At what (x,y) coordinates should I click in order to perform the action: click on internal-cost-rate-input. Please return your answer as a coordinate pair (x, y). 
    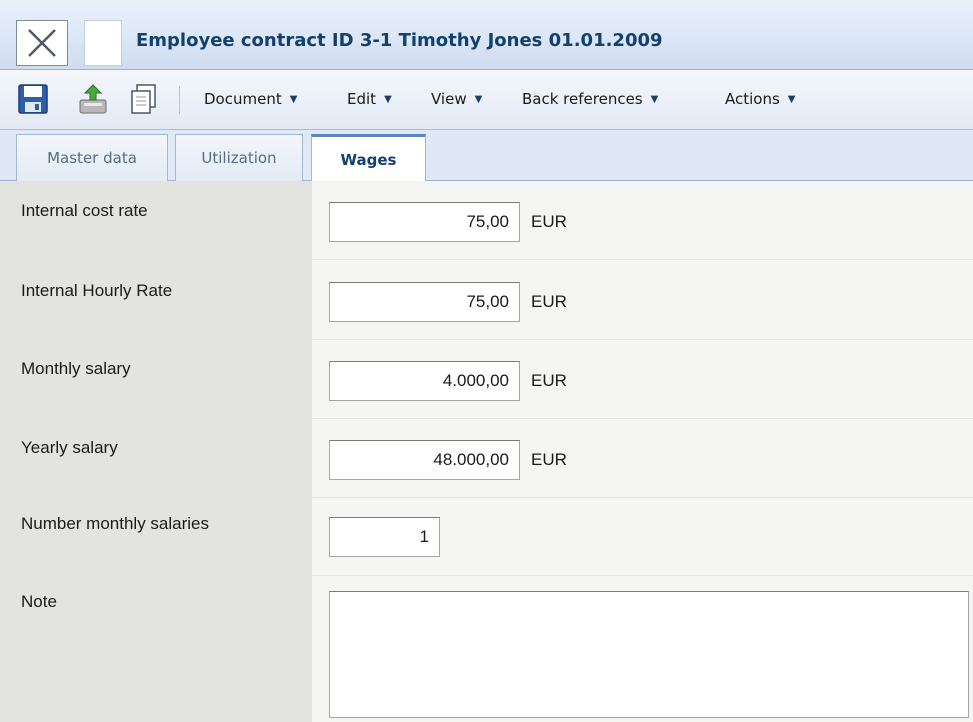
    Looking at the image, I should click on (424, 222).